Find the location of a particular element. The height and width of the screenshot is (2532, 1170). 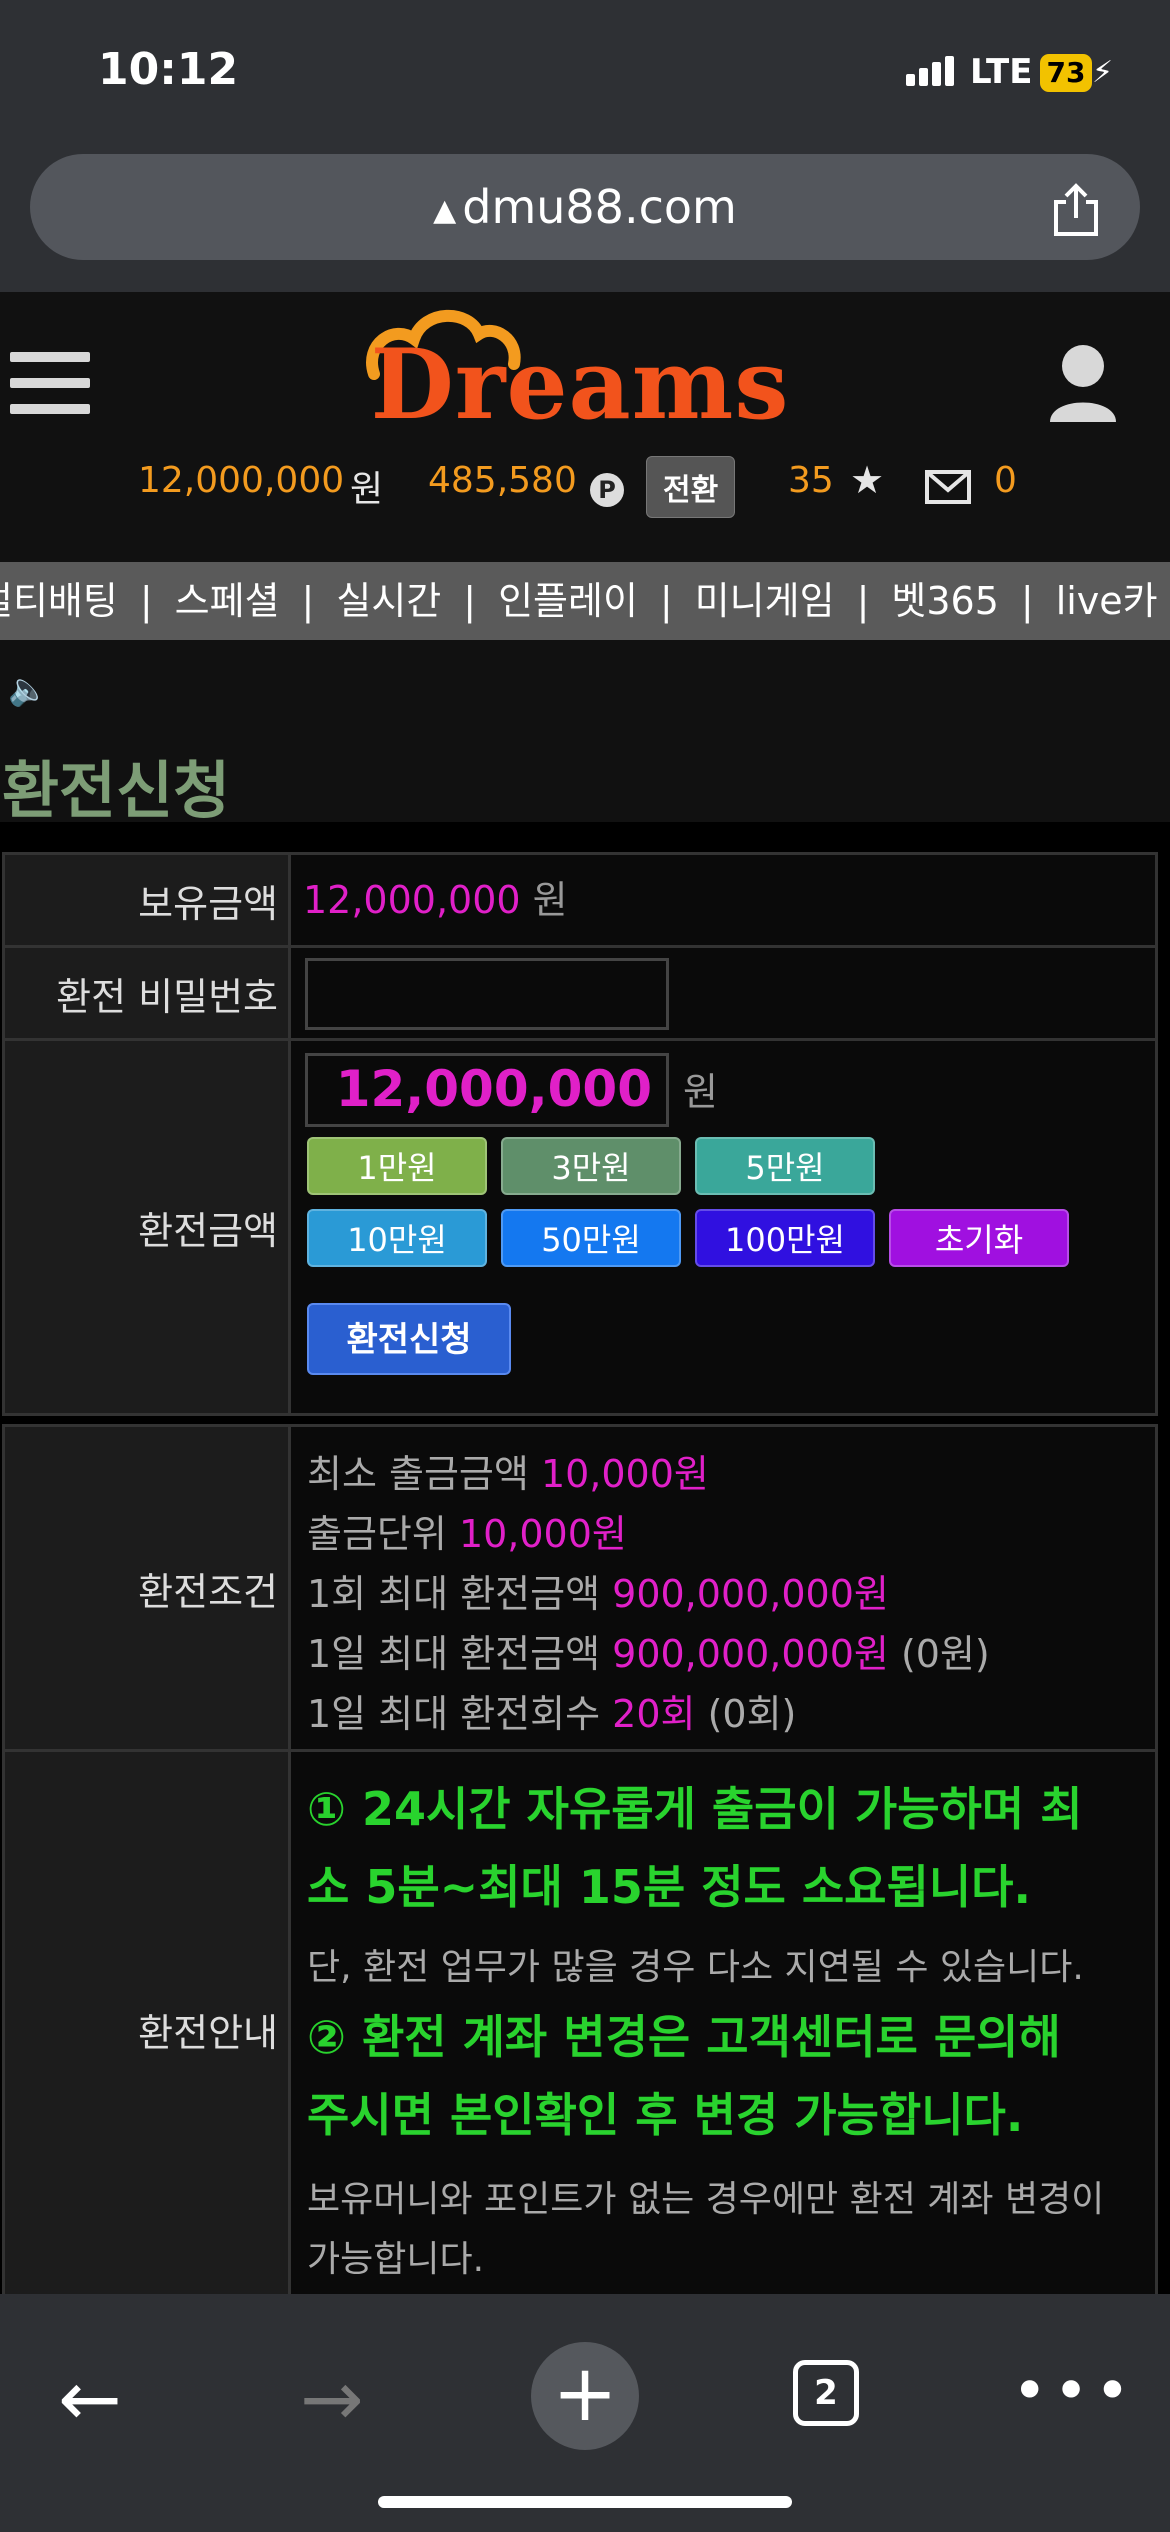

nav-item-bet365: 벳365 is located at coordinates (945, 601).